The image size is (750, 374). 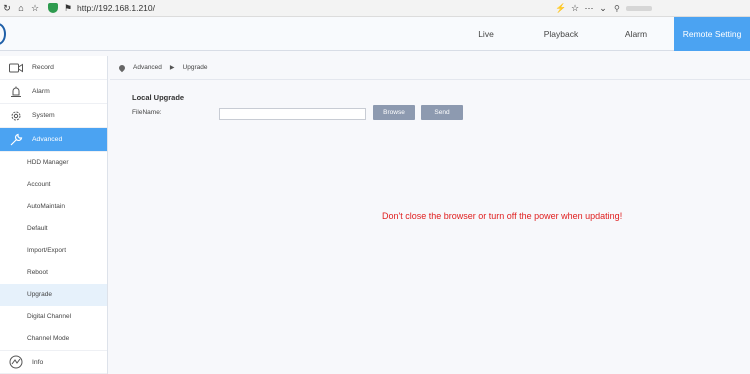 What do you see at coordinates (561, 34) in the screenshot?
I see `nav-playback: Playback` at bounding box center [561, 34].